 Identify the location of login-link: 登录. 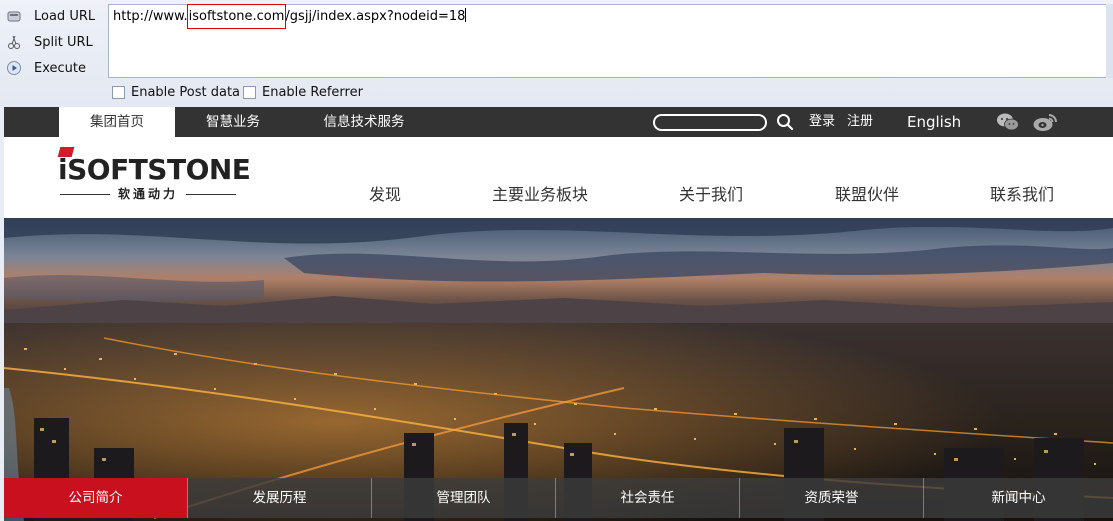
(822, 122).